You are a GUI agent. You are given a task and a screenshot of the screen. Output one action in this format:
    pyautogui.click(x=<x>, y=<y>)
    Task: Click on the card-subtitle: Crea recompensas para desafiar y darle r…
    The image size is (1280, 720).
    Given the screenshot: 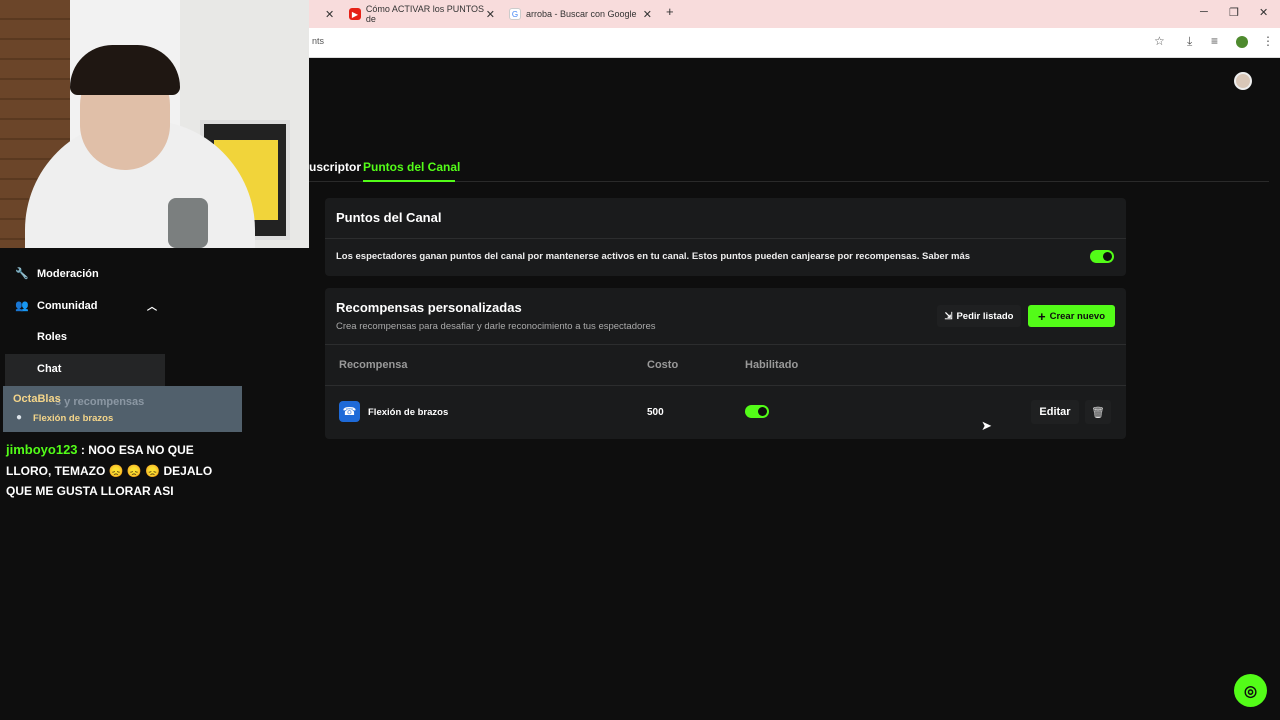 What is the action you would take?
    pyautogui.click(x=496, y=326)
    